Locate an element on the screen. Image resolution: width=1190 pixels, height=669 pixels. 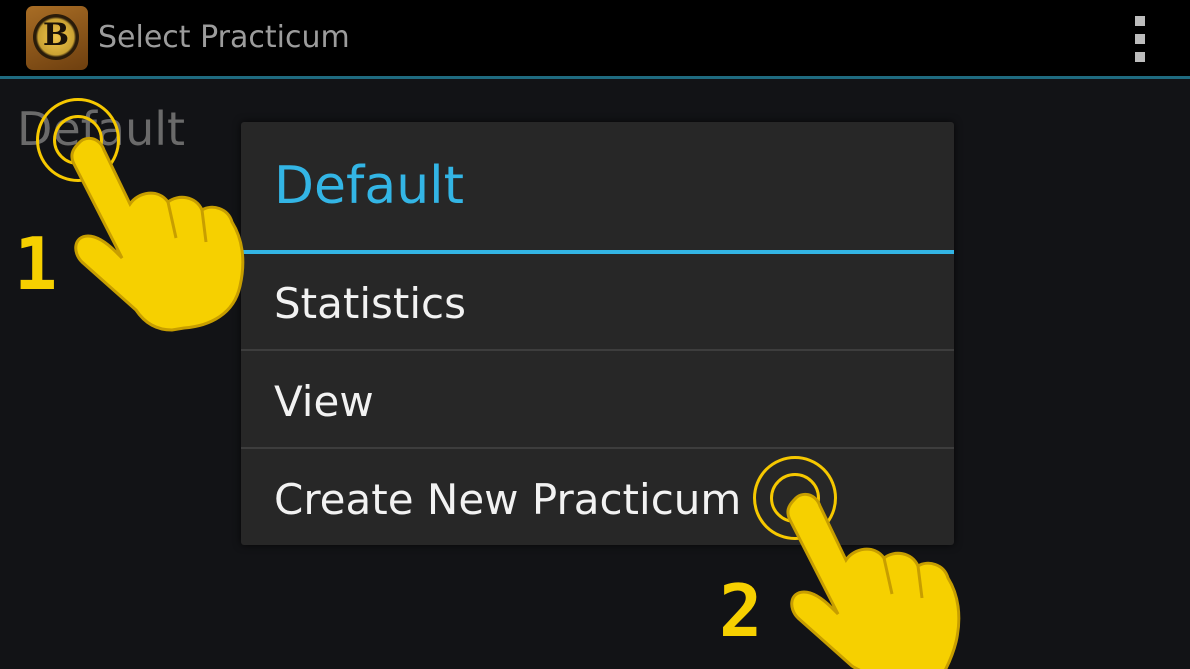
menu-item-view: View is located at coordinates (597, 400).